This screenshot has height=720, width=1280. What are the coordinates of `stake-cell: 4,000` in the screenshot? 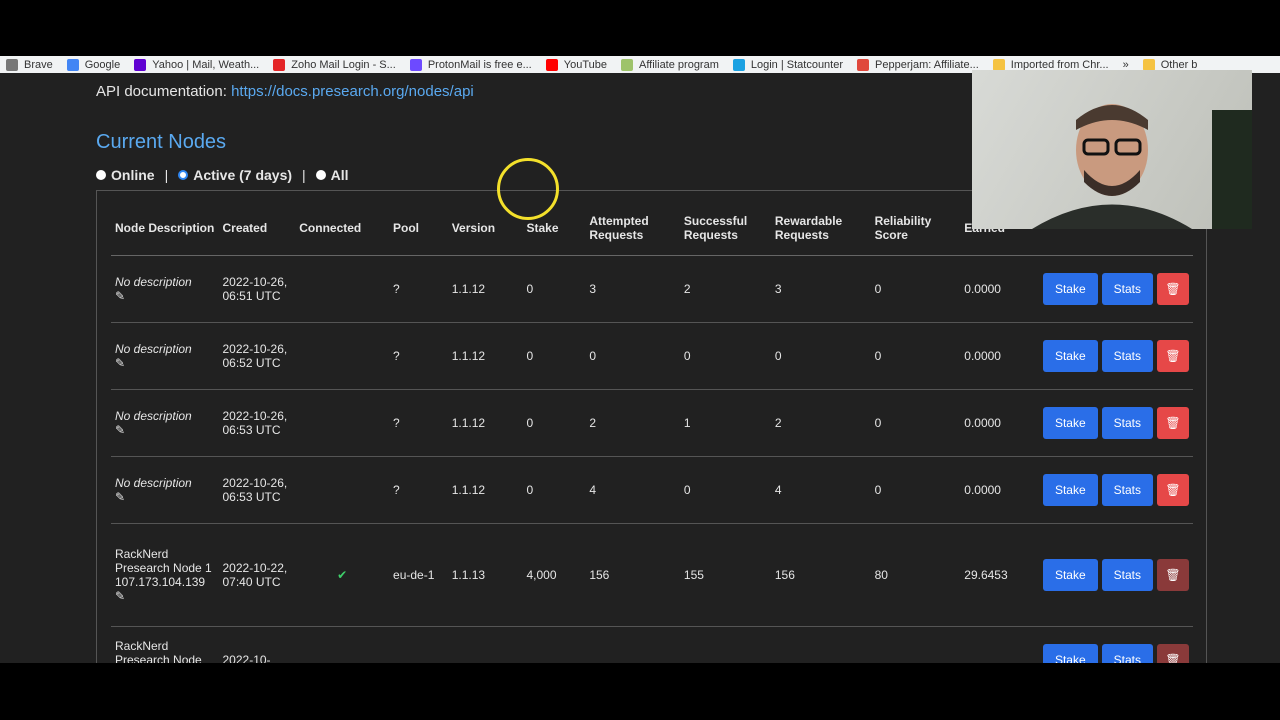 It's located at (541, 574).